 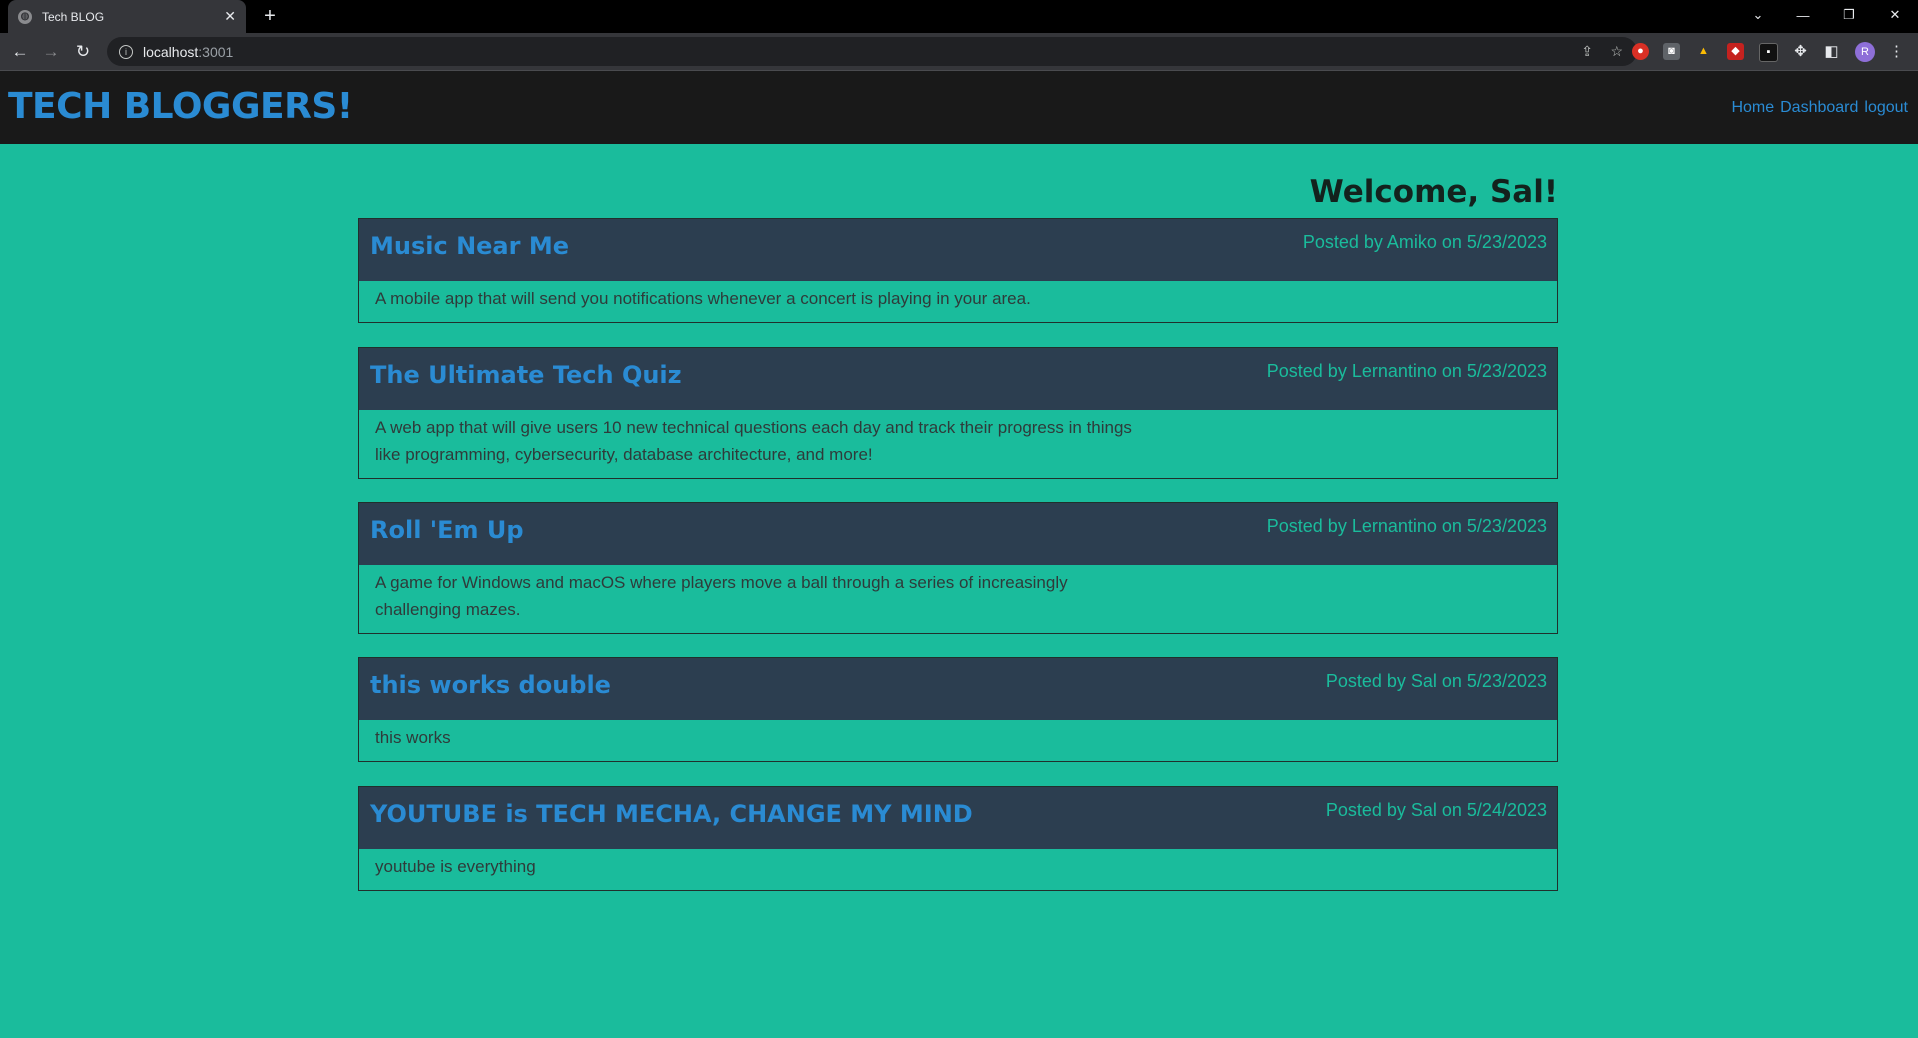 What do you see at coordinates (1758, 15) in the screenshot?
I see `tab-search-icon: ⌄` at bounding box center [1758, 15].